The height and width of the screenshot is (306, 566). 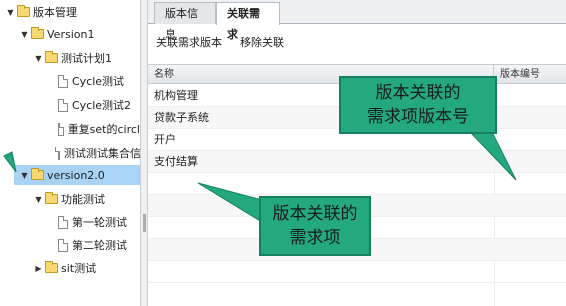 I want to click on tree-node-label: 第一轮测试, so click(x=99, y=222).